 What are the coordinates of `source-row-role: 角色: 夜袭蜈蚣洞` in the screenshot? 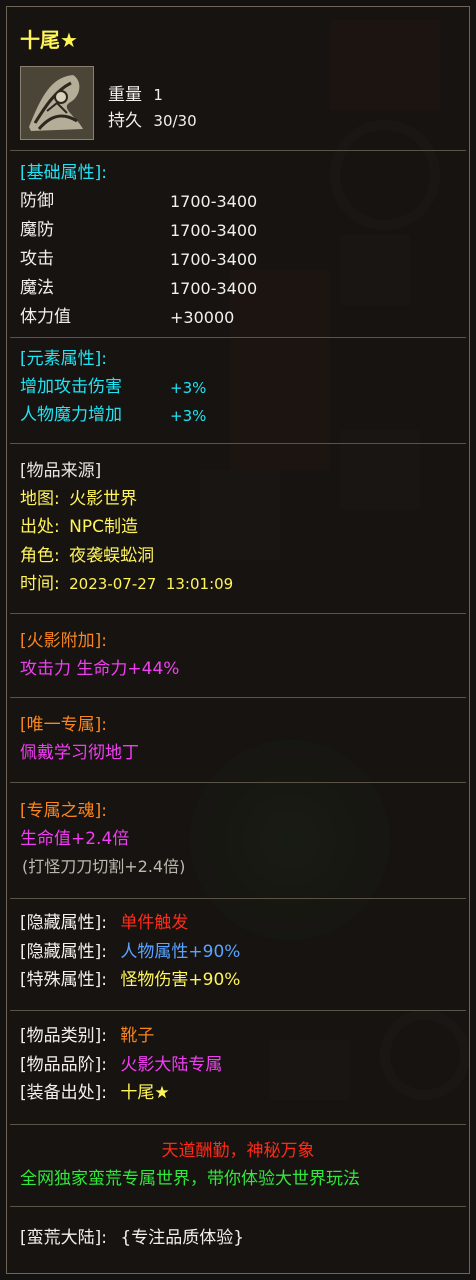 It's located at (87, 556).